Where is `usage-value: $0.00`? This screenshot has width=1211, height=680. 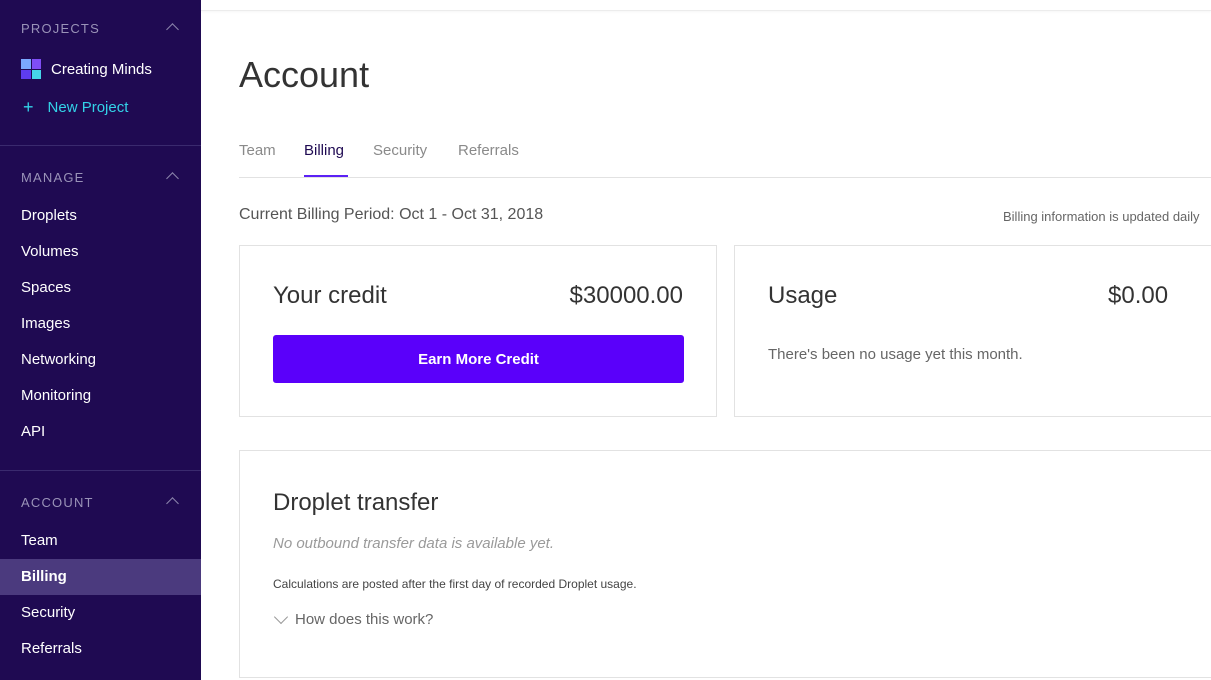 usage-value: $0.00 is located at coordinates (1138, 295).